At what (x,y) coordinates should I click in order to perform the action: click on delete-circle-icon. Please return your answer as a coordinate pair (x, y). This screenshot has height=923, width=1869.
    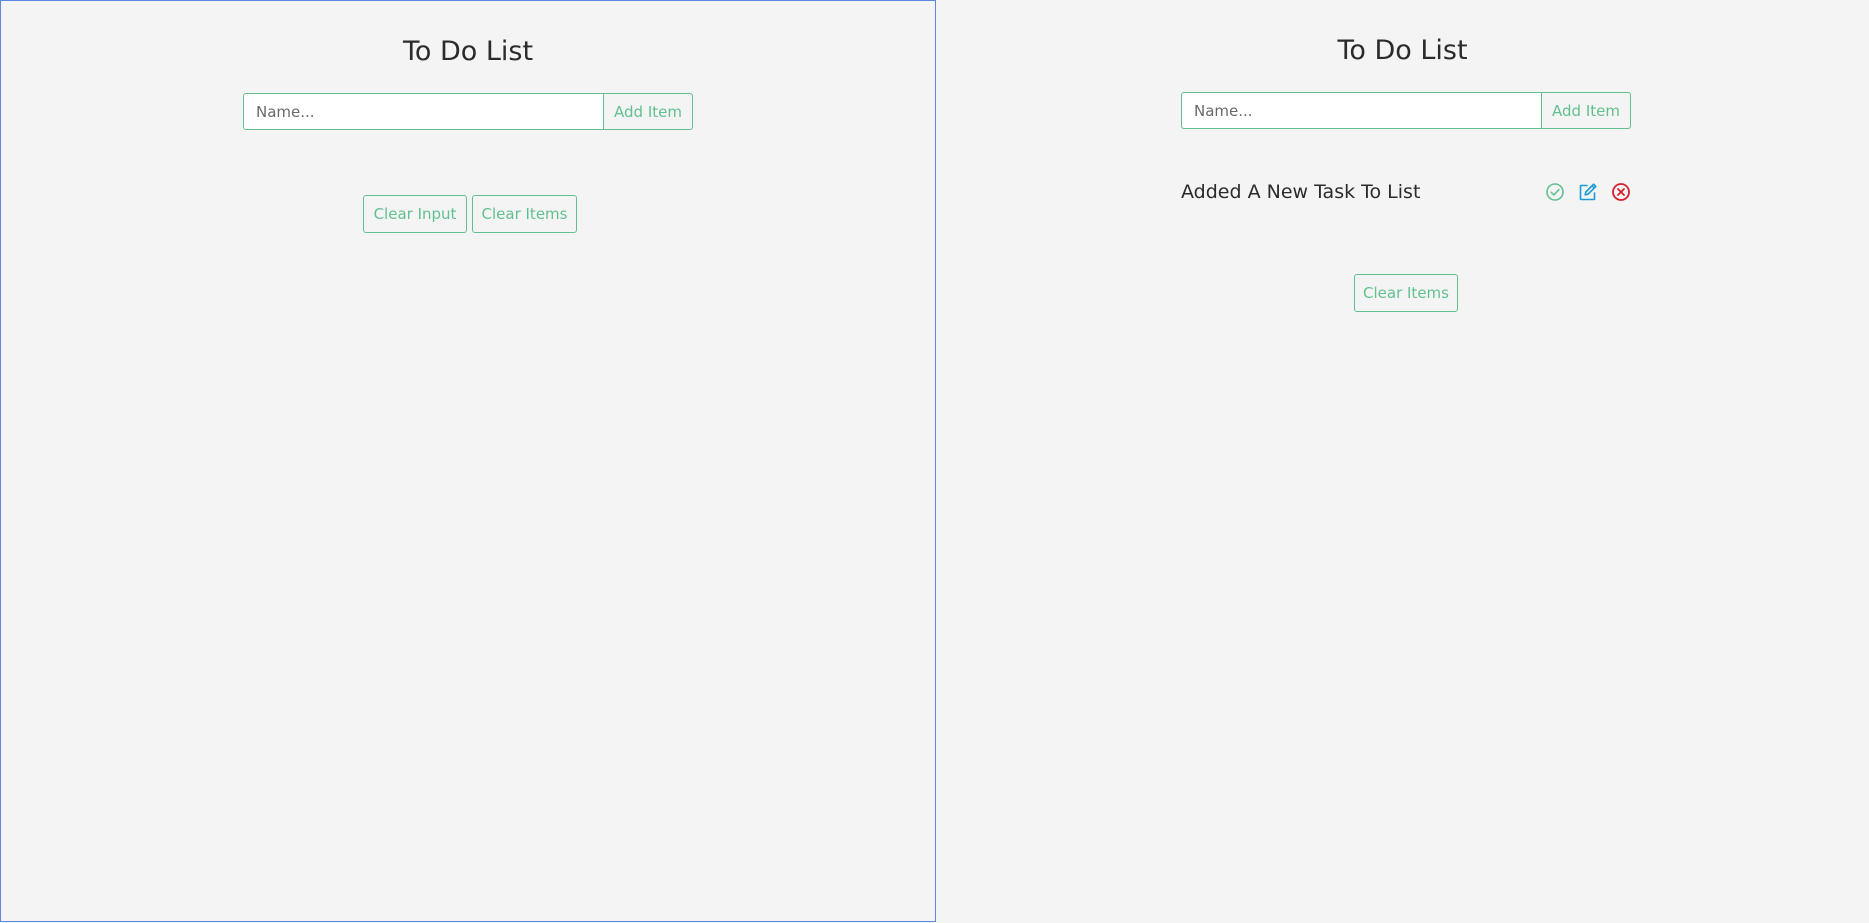
    Looking at the image, I should click on (1621, 192).